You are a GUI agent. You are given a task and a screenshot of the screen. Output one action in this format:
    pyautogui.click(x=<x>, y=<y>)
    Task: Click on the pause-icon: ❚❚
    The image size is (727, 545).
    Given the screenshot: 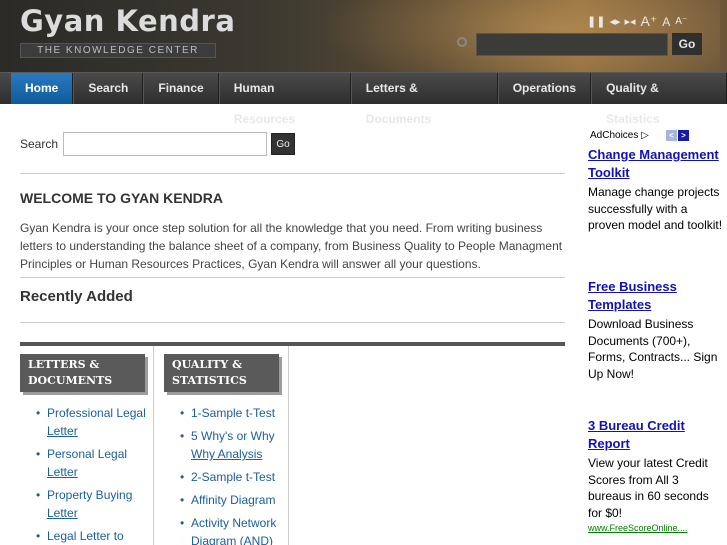 What is the action you would take?
    pyautogui.click(x=596, y=21)
    